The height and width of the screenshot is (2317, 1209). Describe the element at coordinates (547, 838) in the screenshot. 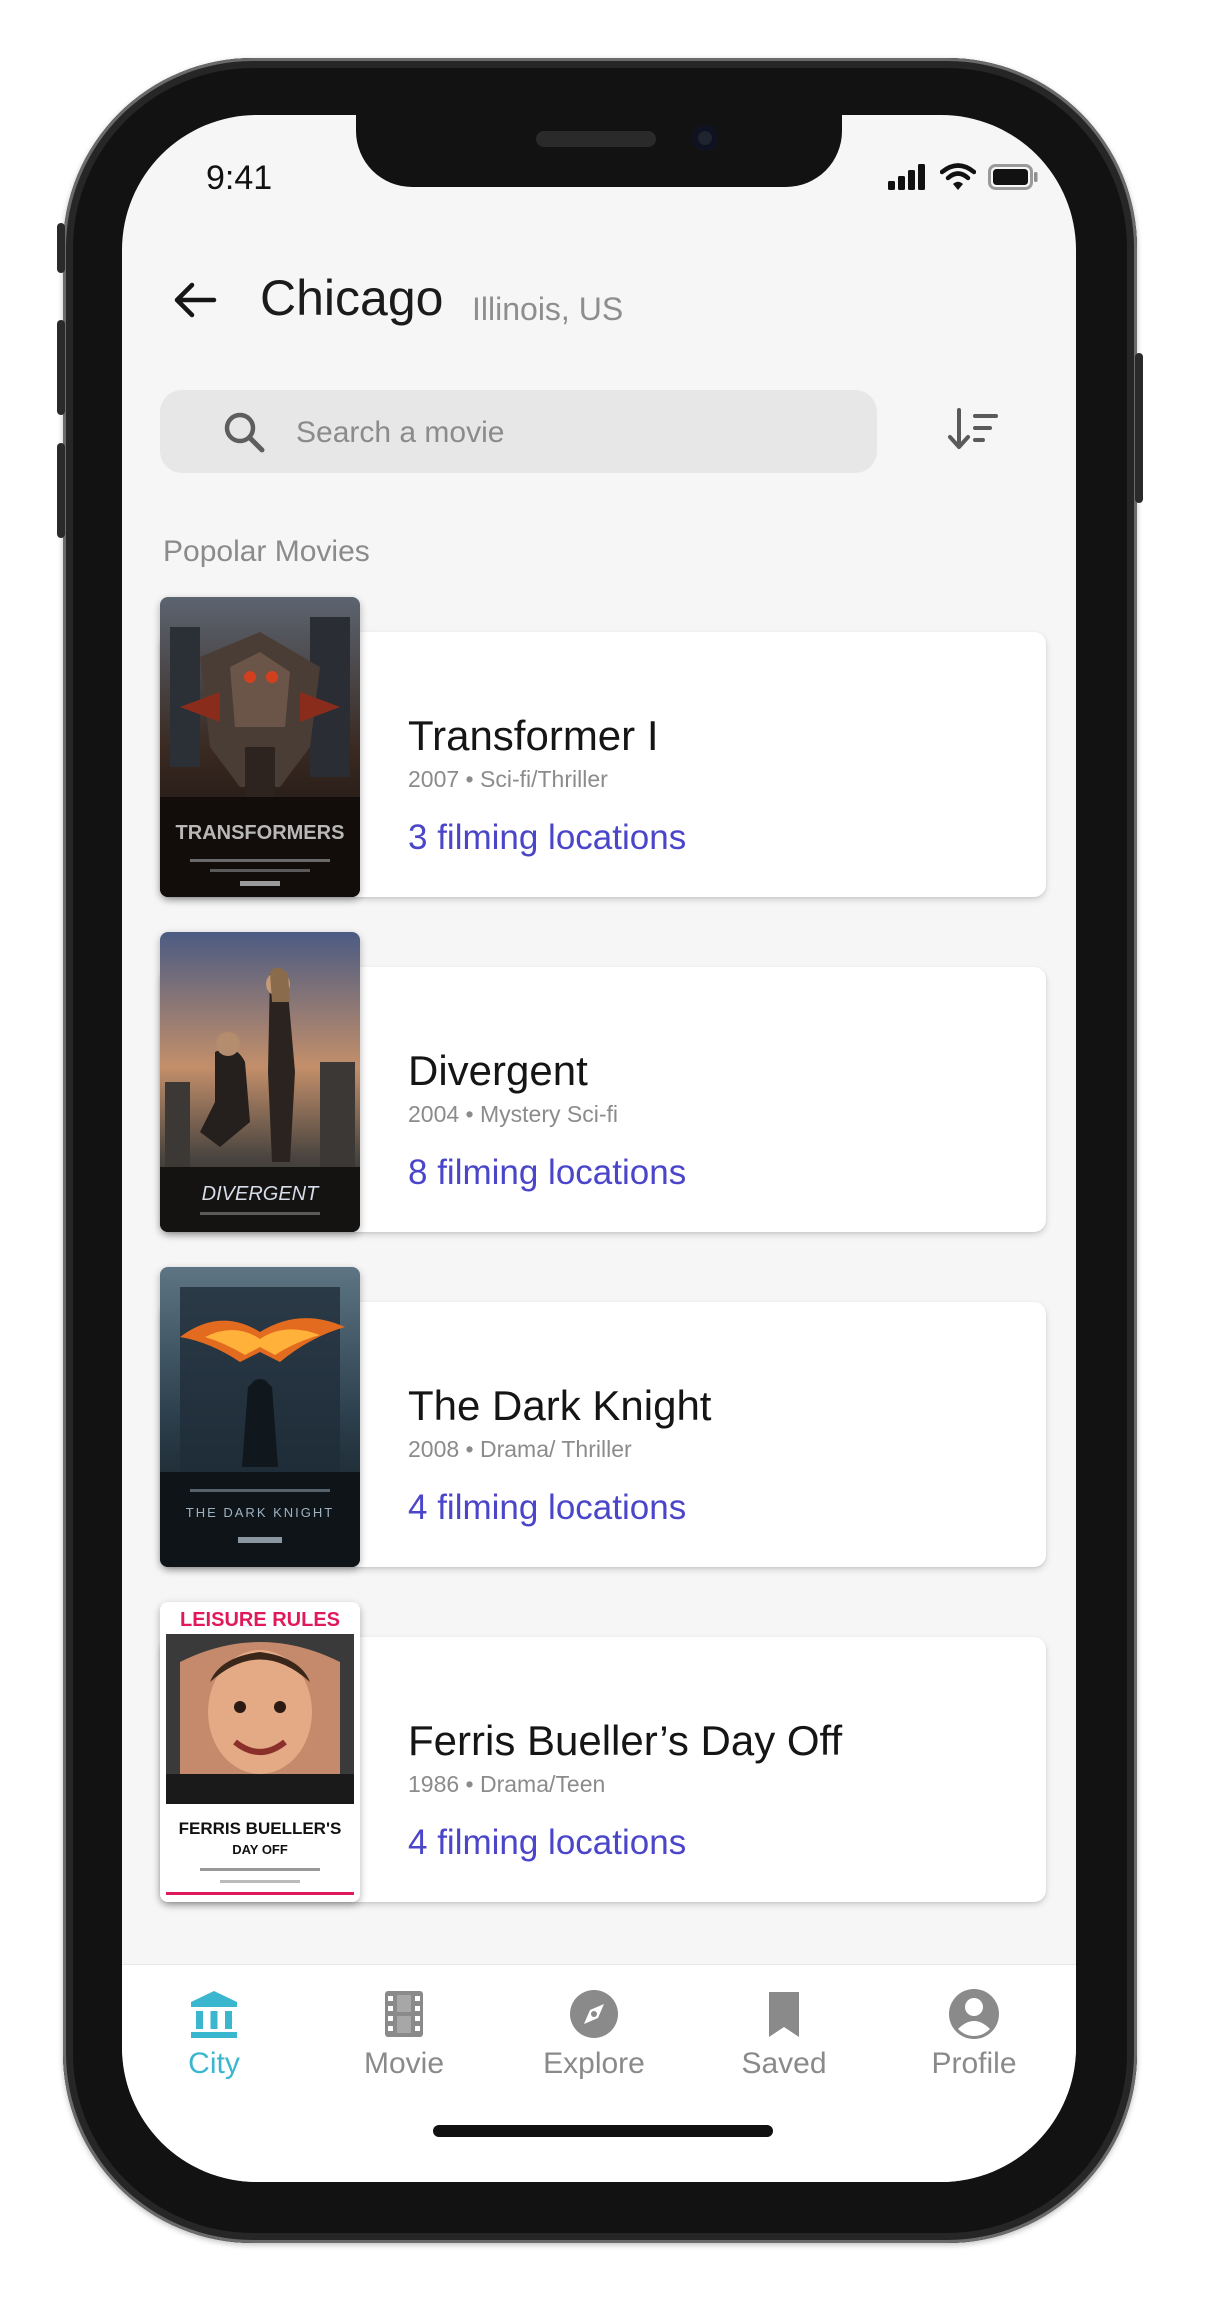

I see `filming-locations-link: 3 filming locations` at that location.